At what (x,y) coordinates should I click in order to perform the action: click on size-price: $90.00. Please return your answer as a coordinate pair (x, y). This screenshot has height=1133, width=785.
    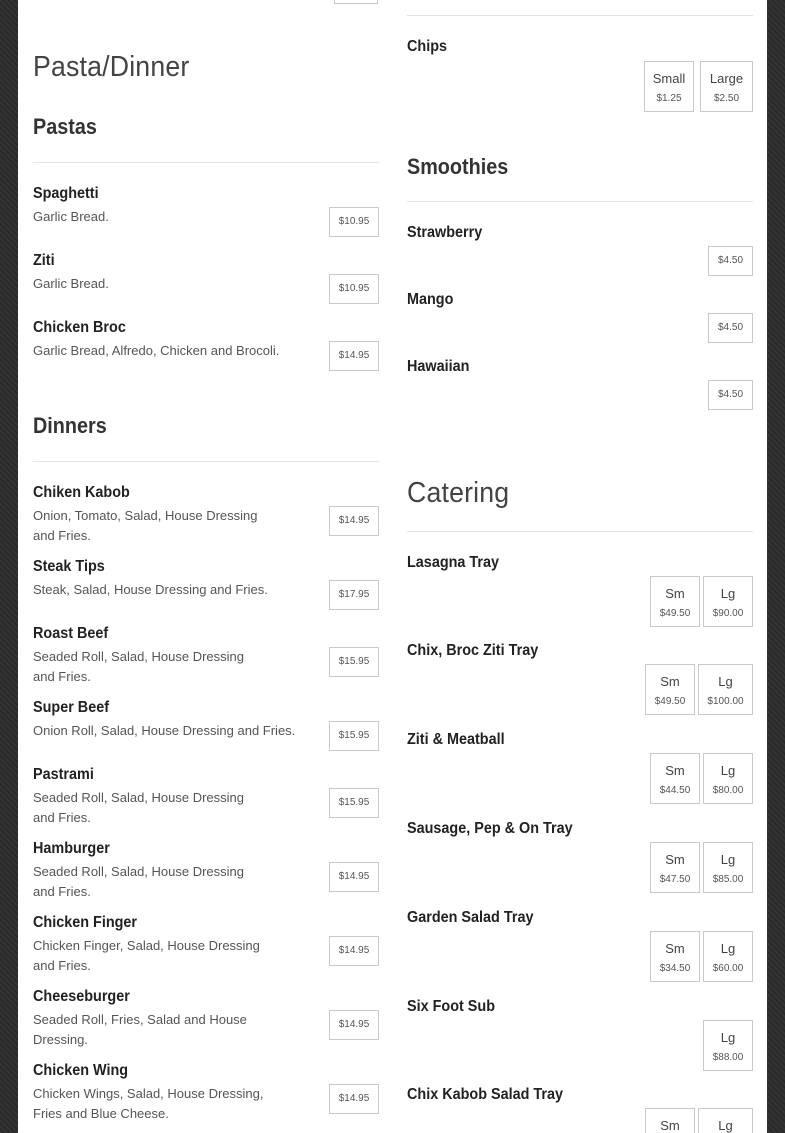
    Looking at the image, I should click on (728, 613).